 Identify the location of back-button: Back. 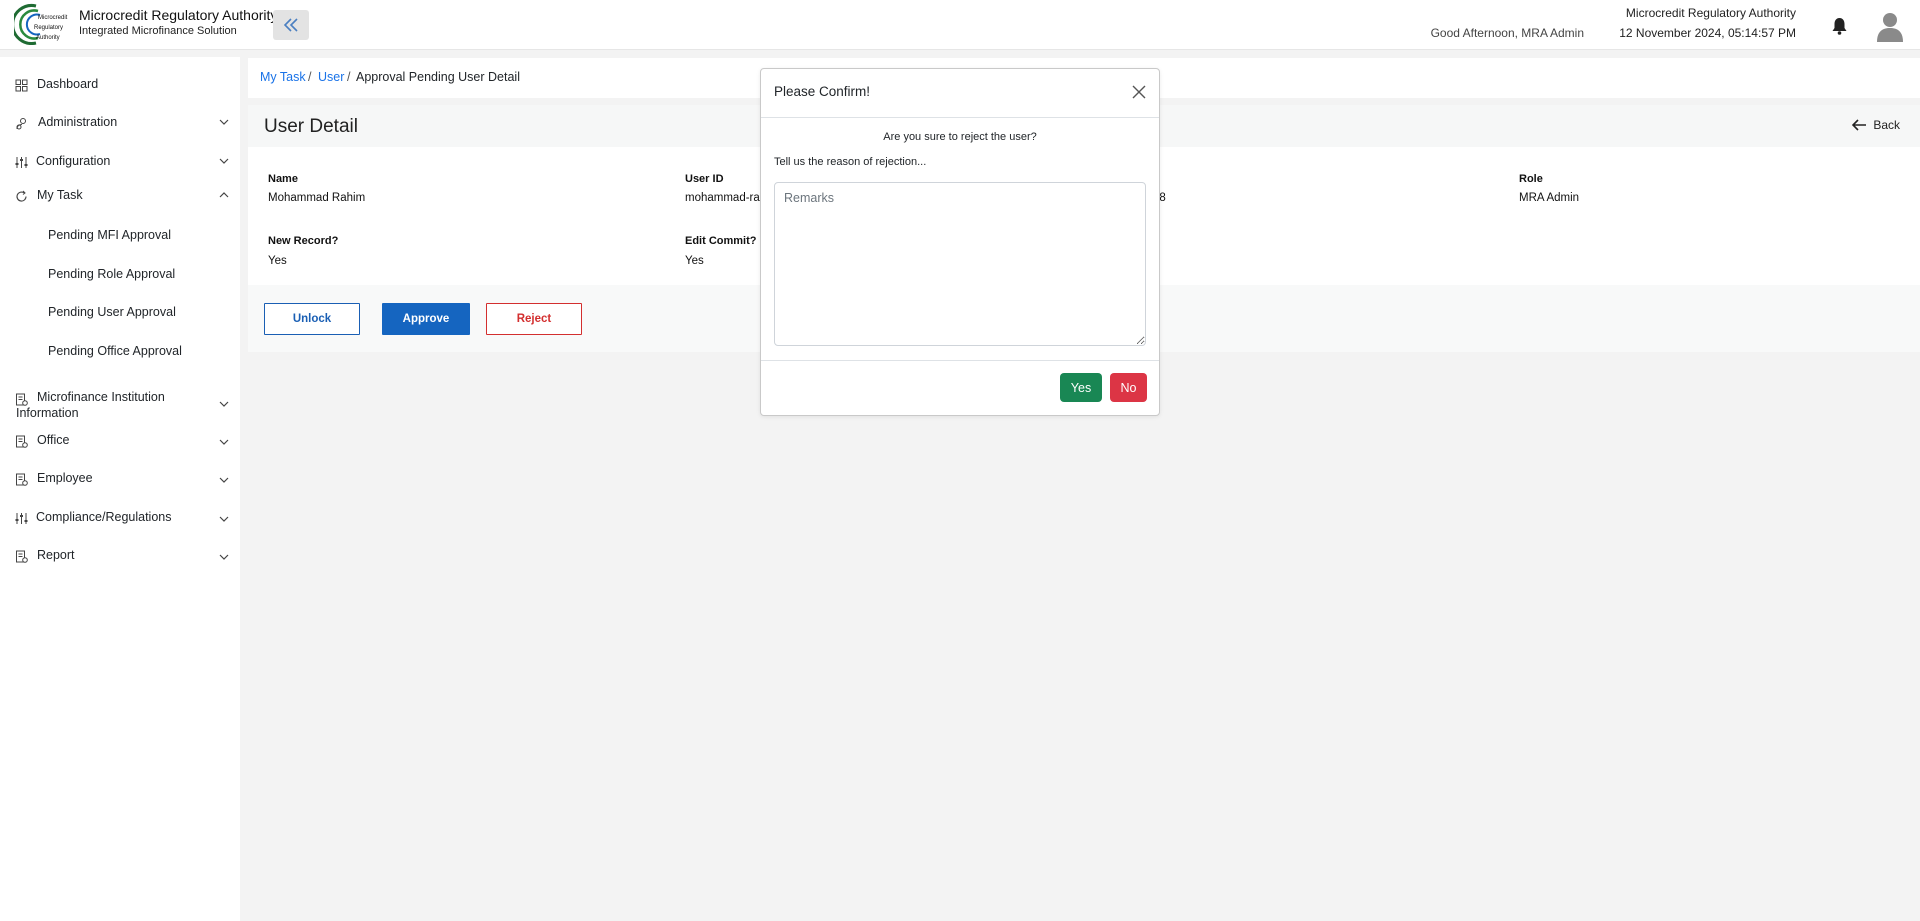
(1876, 125).